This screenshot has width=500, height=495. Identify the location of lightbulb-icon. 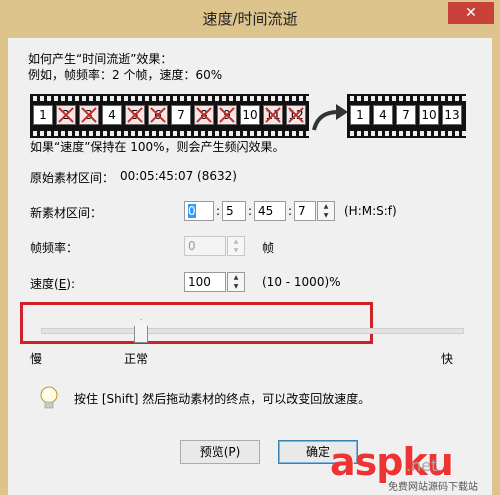
(49, 397).